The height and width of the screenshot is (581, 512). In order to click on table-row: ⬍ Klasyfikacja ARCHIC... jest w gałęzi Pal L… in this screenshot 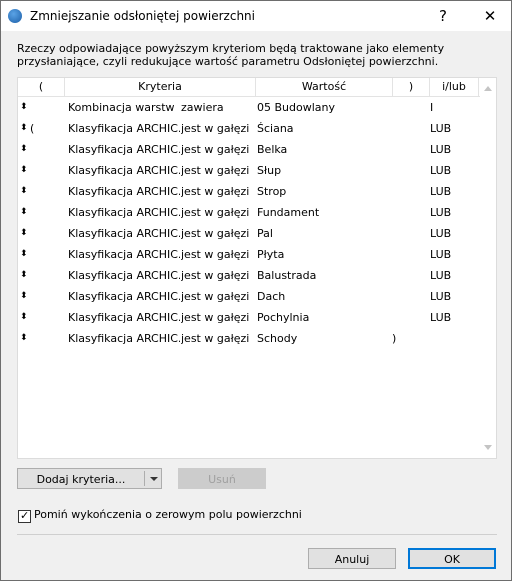, I will do `click(249, 233)`.